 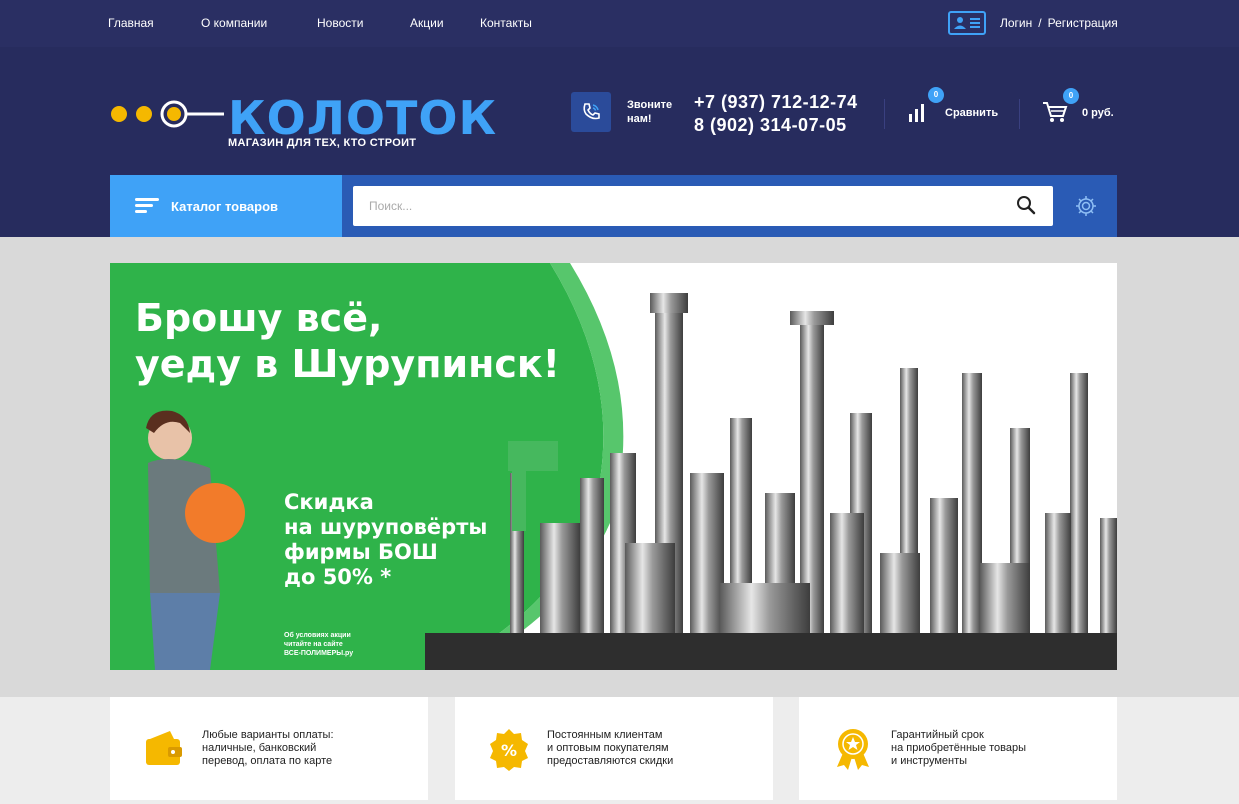 What do you see at coordinates (650, 105) in the screenshot?
I see `call-label-line: Звоните` at bounding box center [650, 105].